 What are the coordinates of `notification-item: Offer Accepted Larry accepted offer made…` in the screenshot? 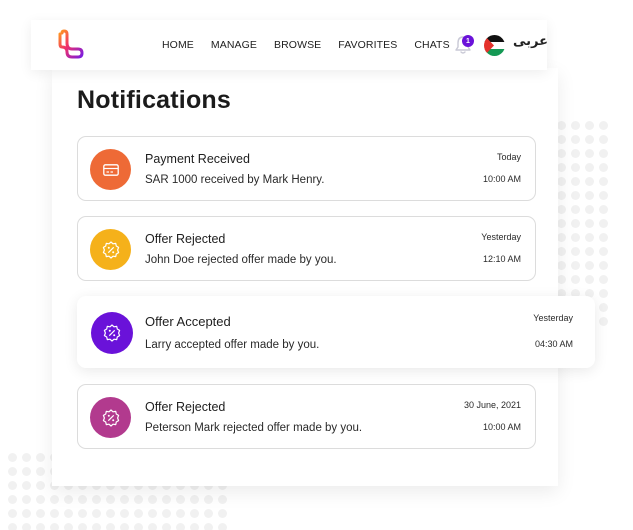 It's located at (336, 332).